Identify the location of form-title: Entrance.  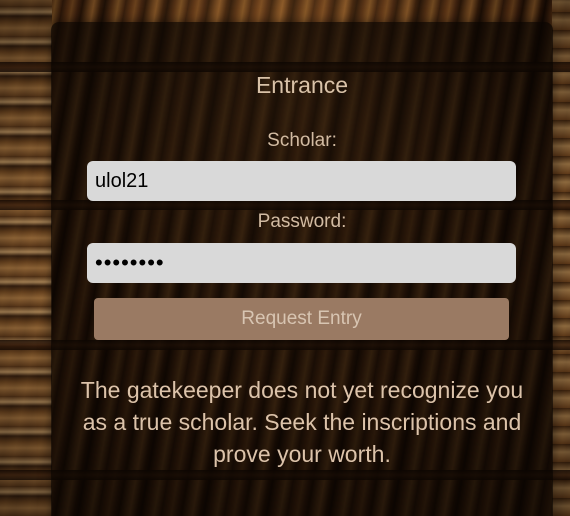
(302, 85).